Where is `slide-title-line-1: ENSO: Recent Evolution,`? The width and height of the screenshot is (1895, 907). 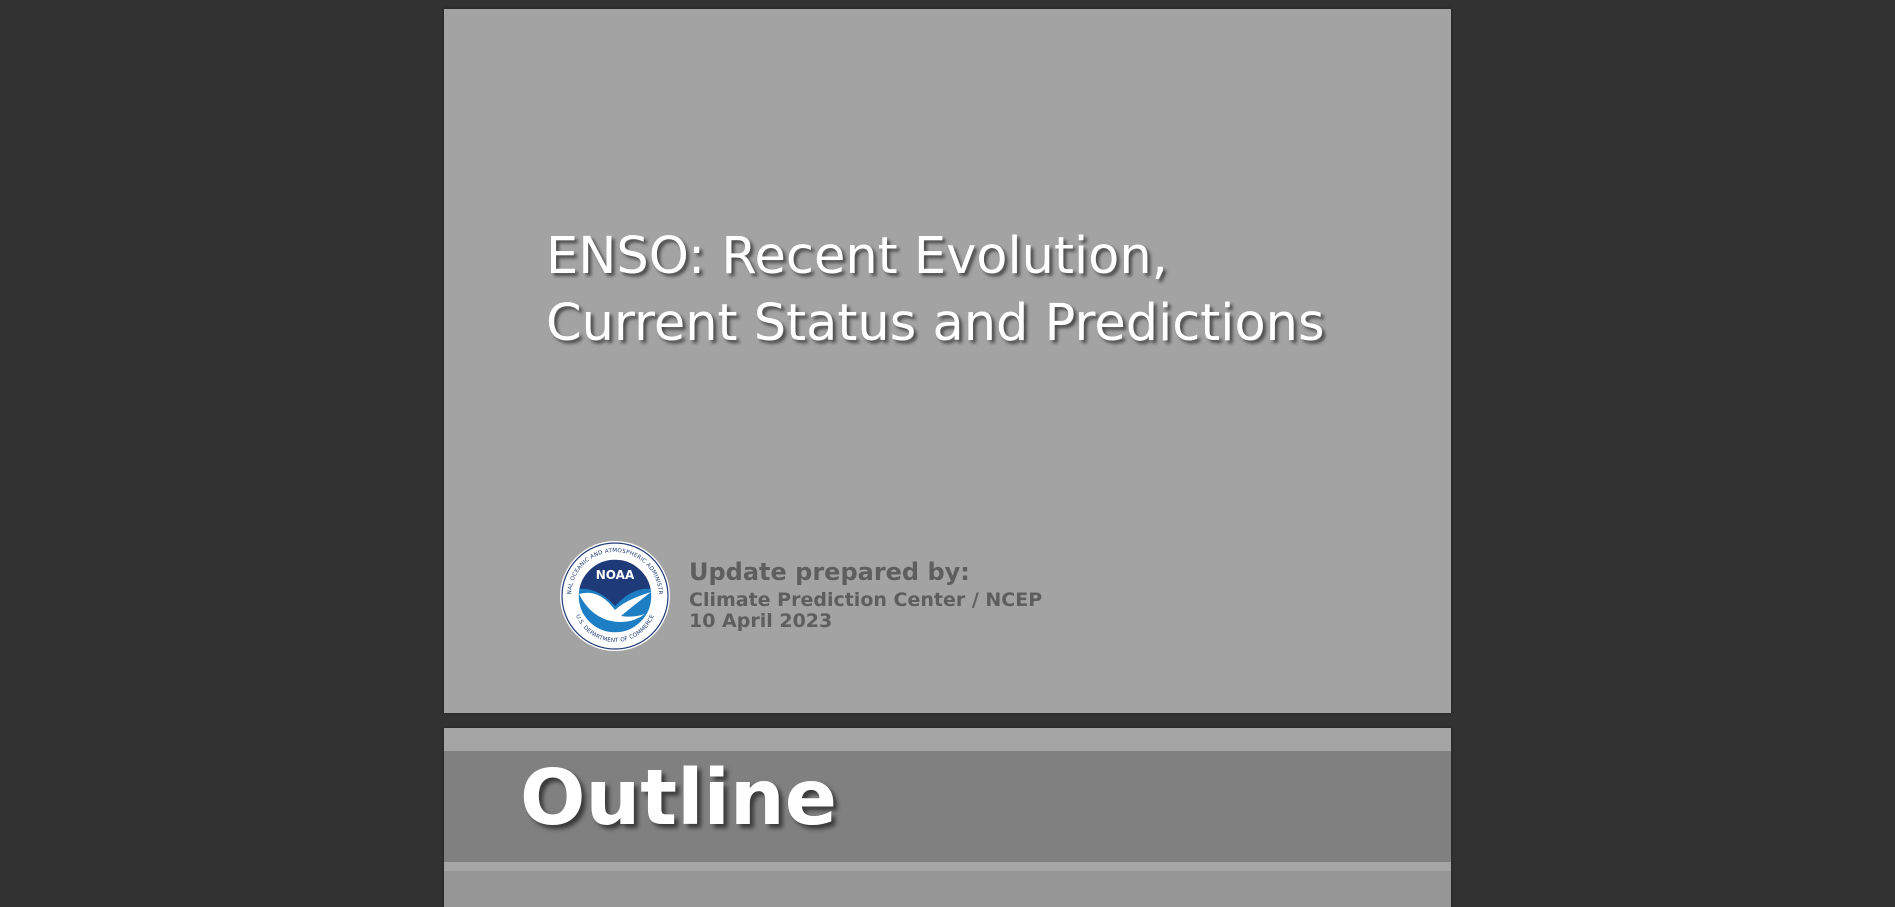 slide-title-line-1: ENSO: Recent Evolution, is located at coordinates (857, 256).